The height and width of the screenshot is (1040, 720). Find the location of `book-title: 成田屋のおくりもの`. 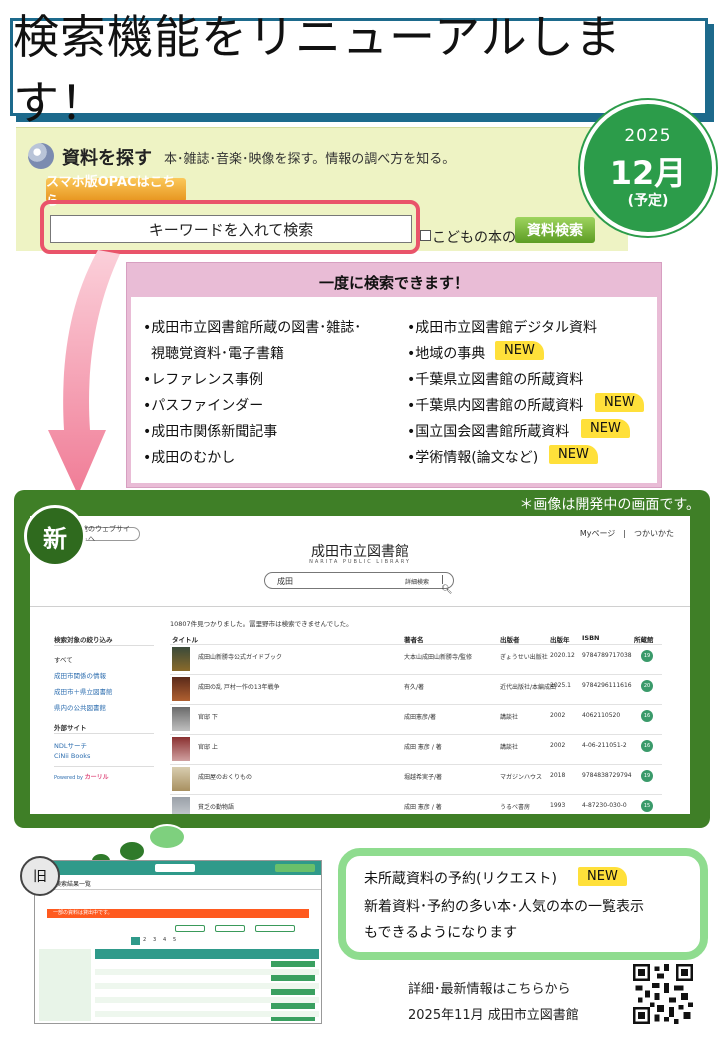

book-title: 成田屋のおくりもの is located at coordinates (225, 776).